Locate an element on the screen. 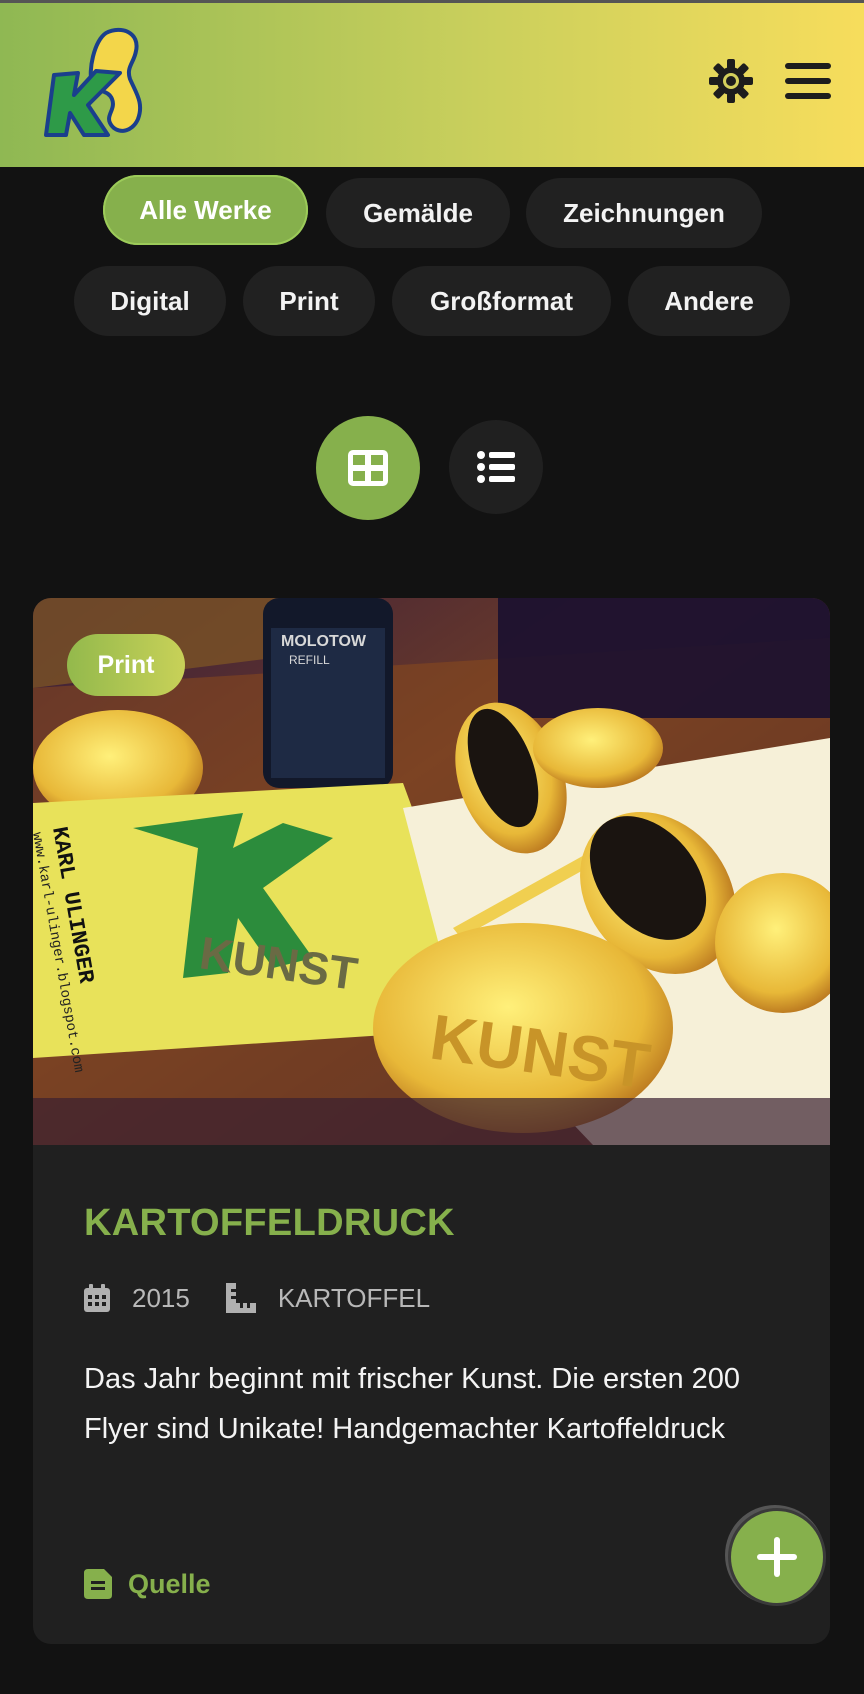  sun-gear-icon is located at coordinates (731, 81).